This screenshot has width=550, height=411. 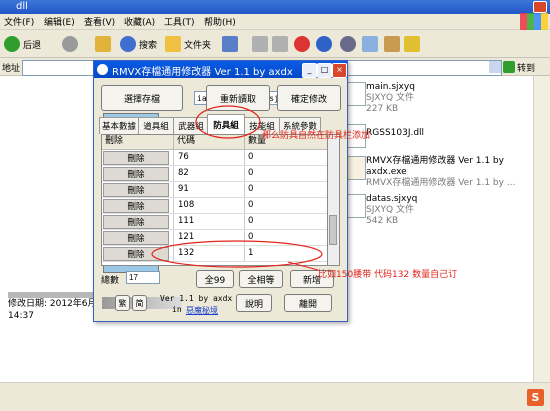 What do you see at coordinates (188, 44) in the screenshot?
I see `folders-button: 文件夹` at bounding box center [188, 44].